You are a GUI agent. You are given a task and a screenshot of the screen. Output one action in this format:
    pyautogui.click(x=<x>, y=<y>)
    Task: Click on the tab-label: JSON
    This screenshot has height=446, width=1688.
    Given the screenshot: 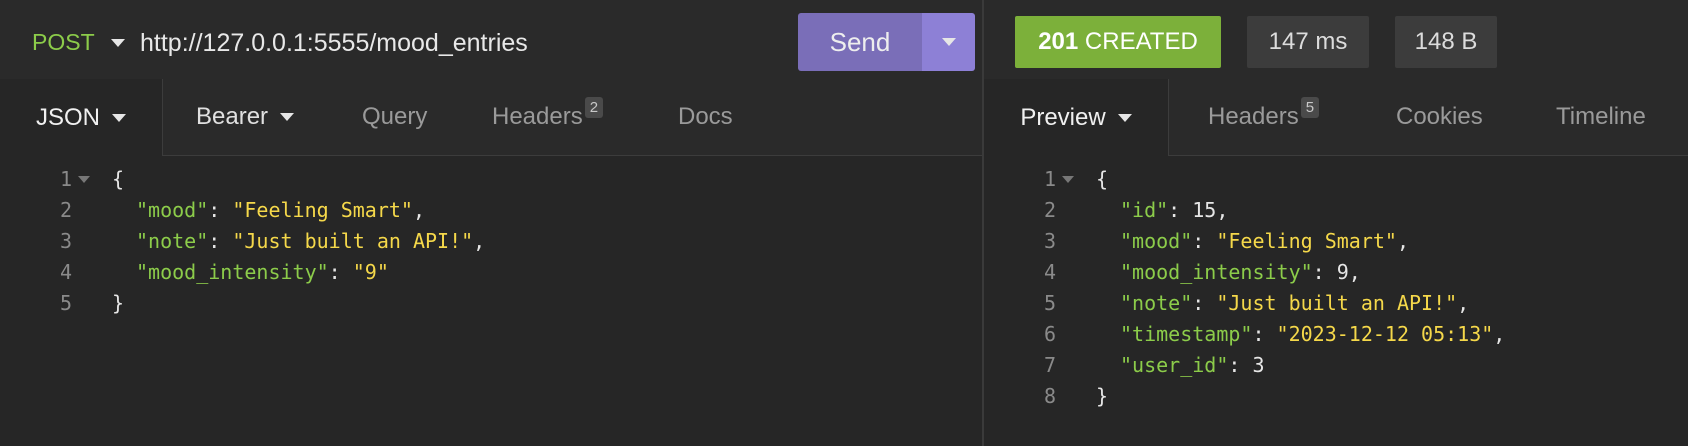 What is the action you would take?
    pyautogui.click(x=67, y=117)
    